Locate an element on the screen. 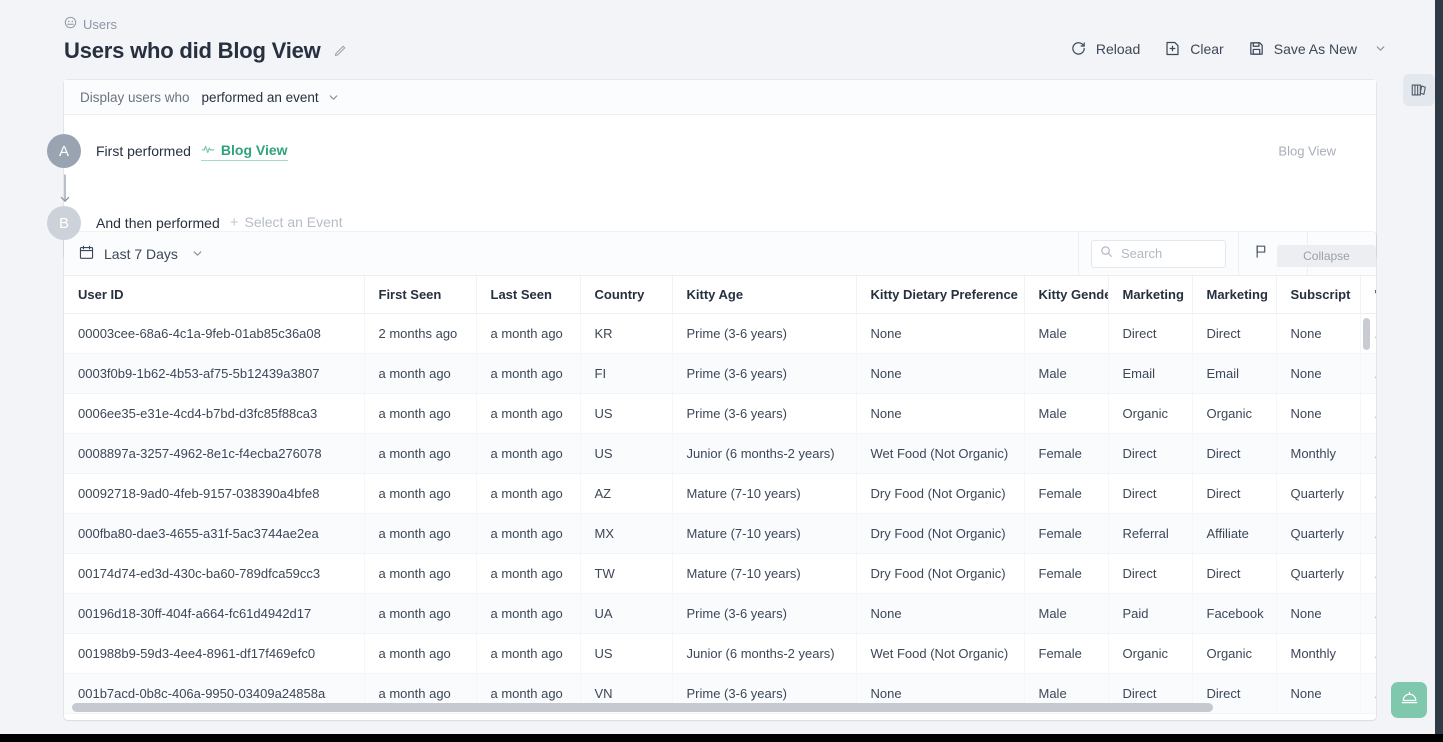  table-cell: US is located at coordinates (626, 653).